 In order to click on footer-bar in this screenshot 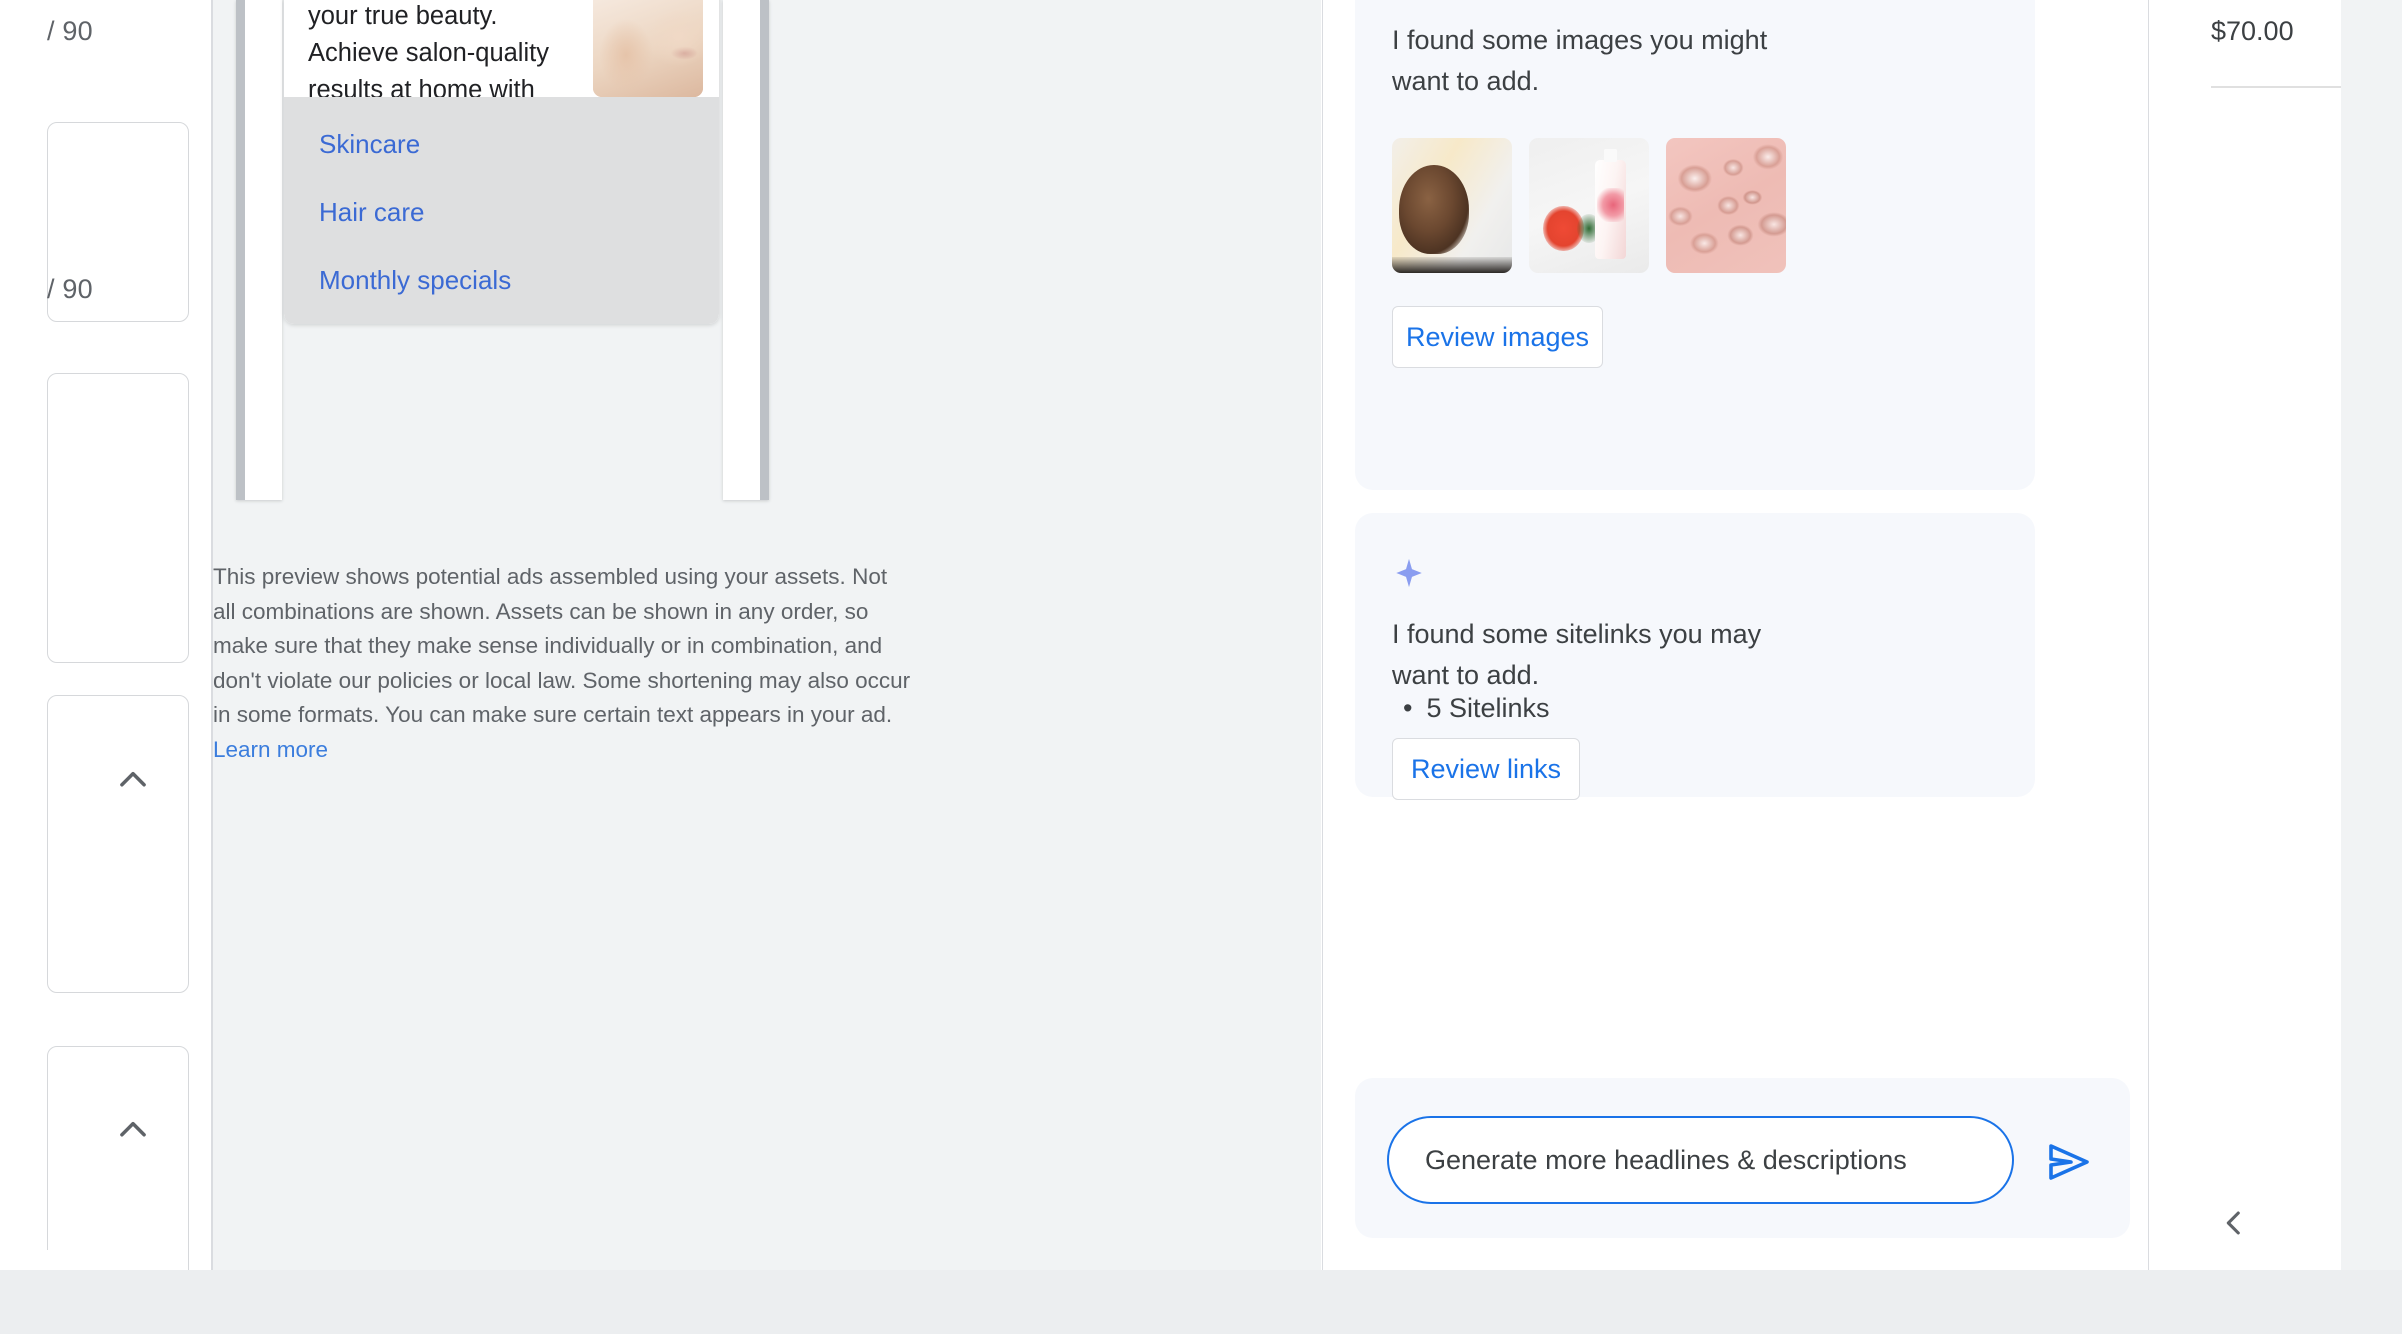, I will do `click(1201, 1302)`.